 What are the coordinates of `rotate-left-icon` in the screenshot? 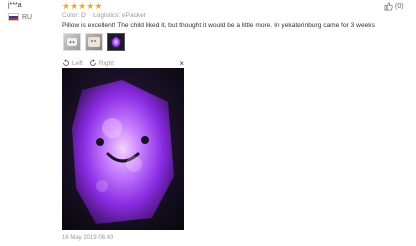 It's located at (66, 62).